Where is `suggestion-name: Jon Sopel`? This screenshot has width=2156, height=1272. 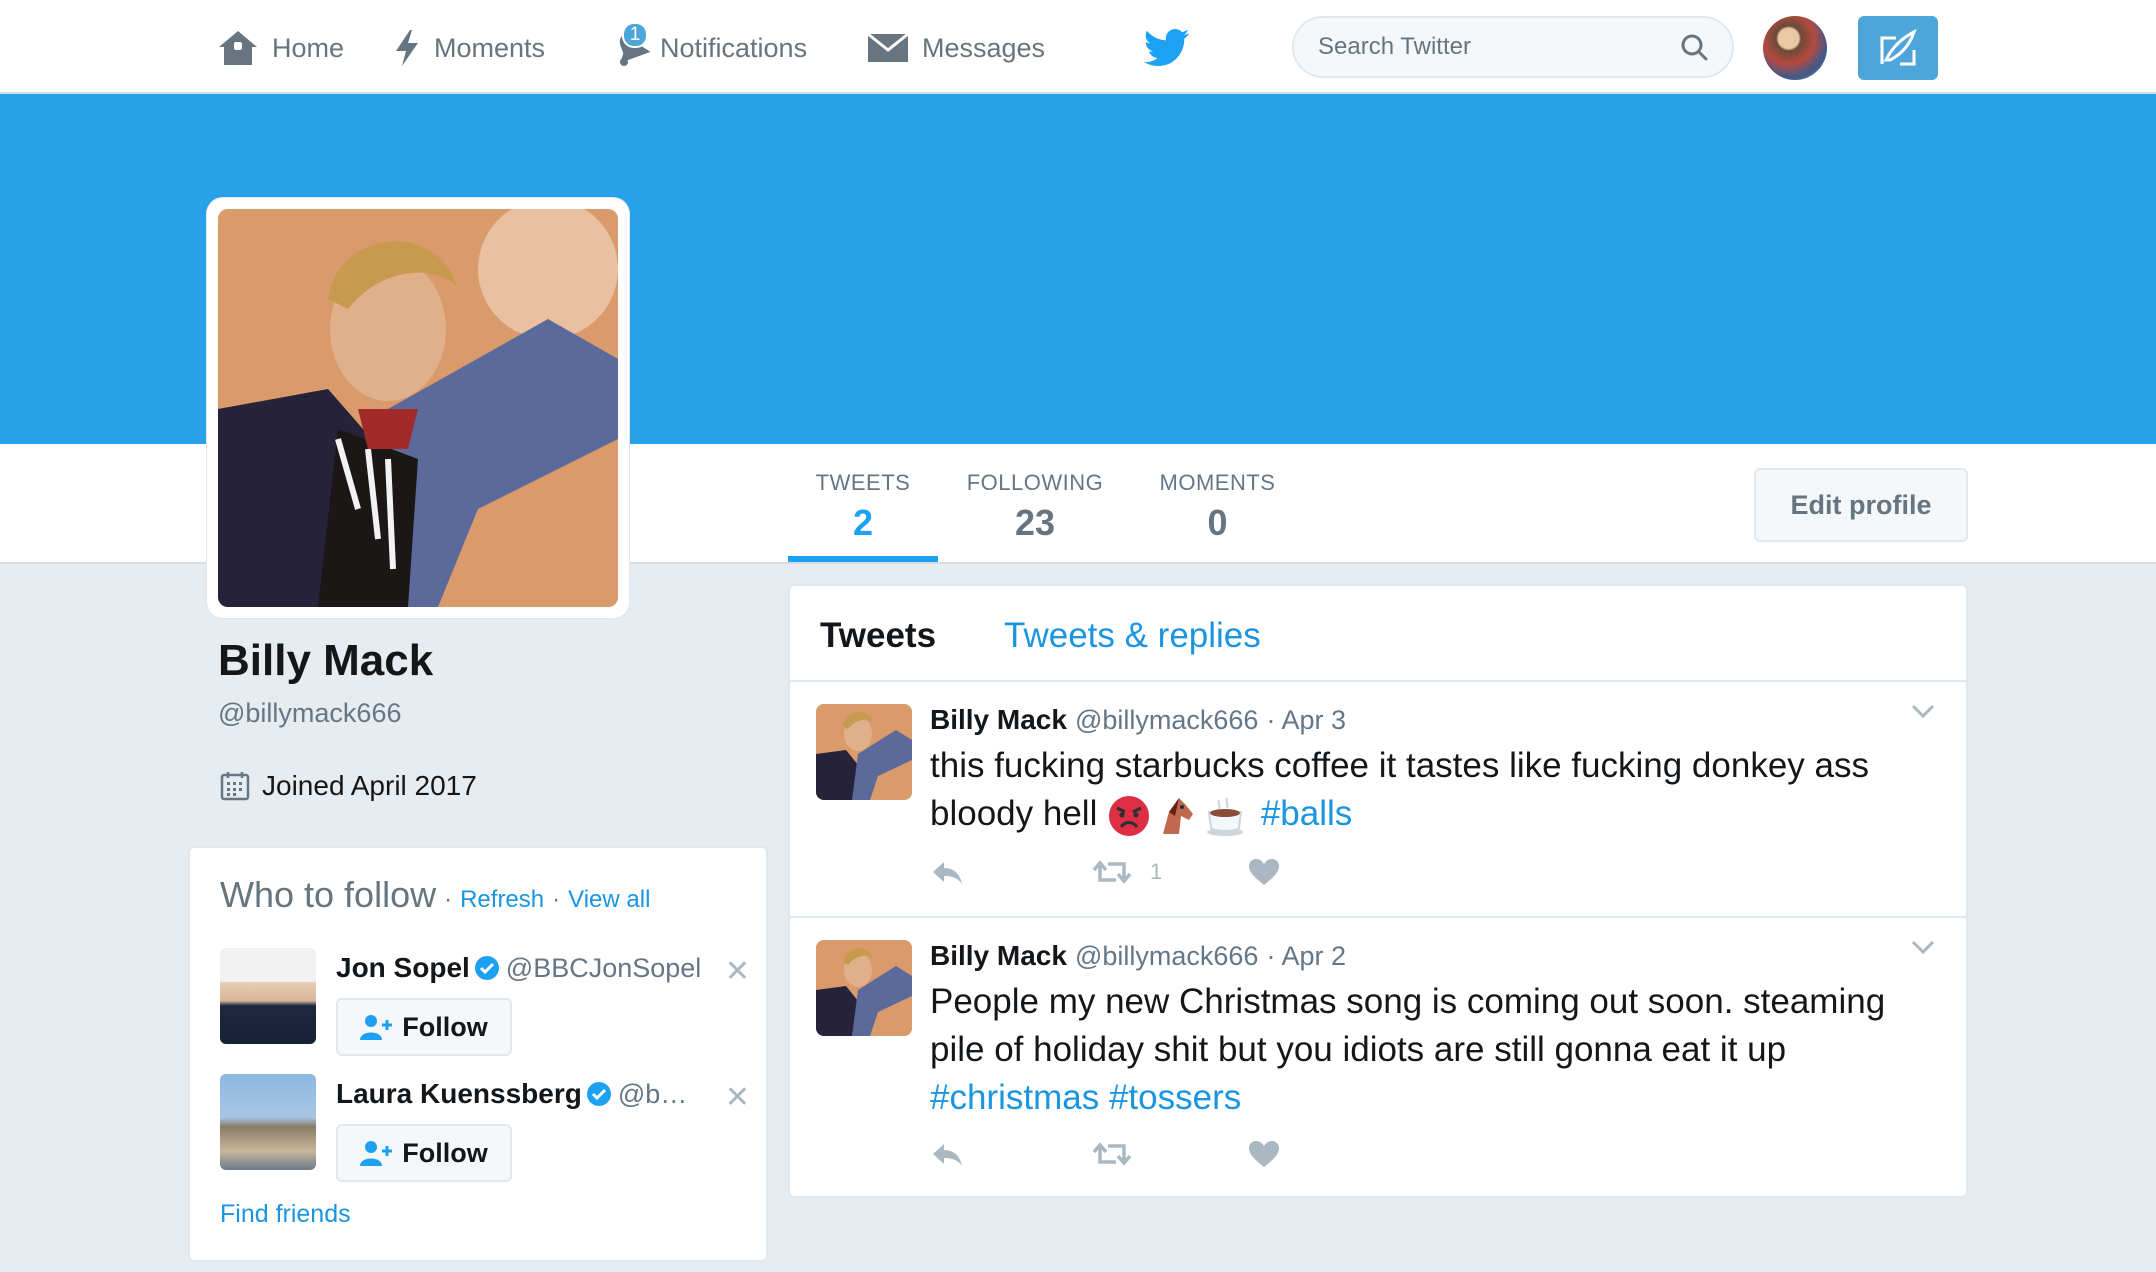 suggestion-name: Jon Sopel is located at coordinates (403, 968).